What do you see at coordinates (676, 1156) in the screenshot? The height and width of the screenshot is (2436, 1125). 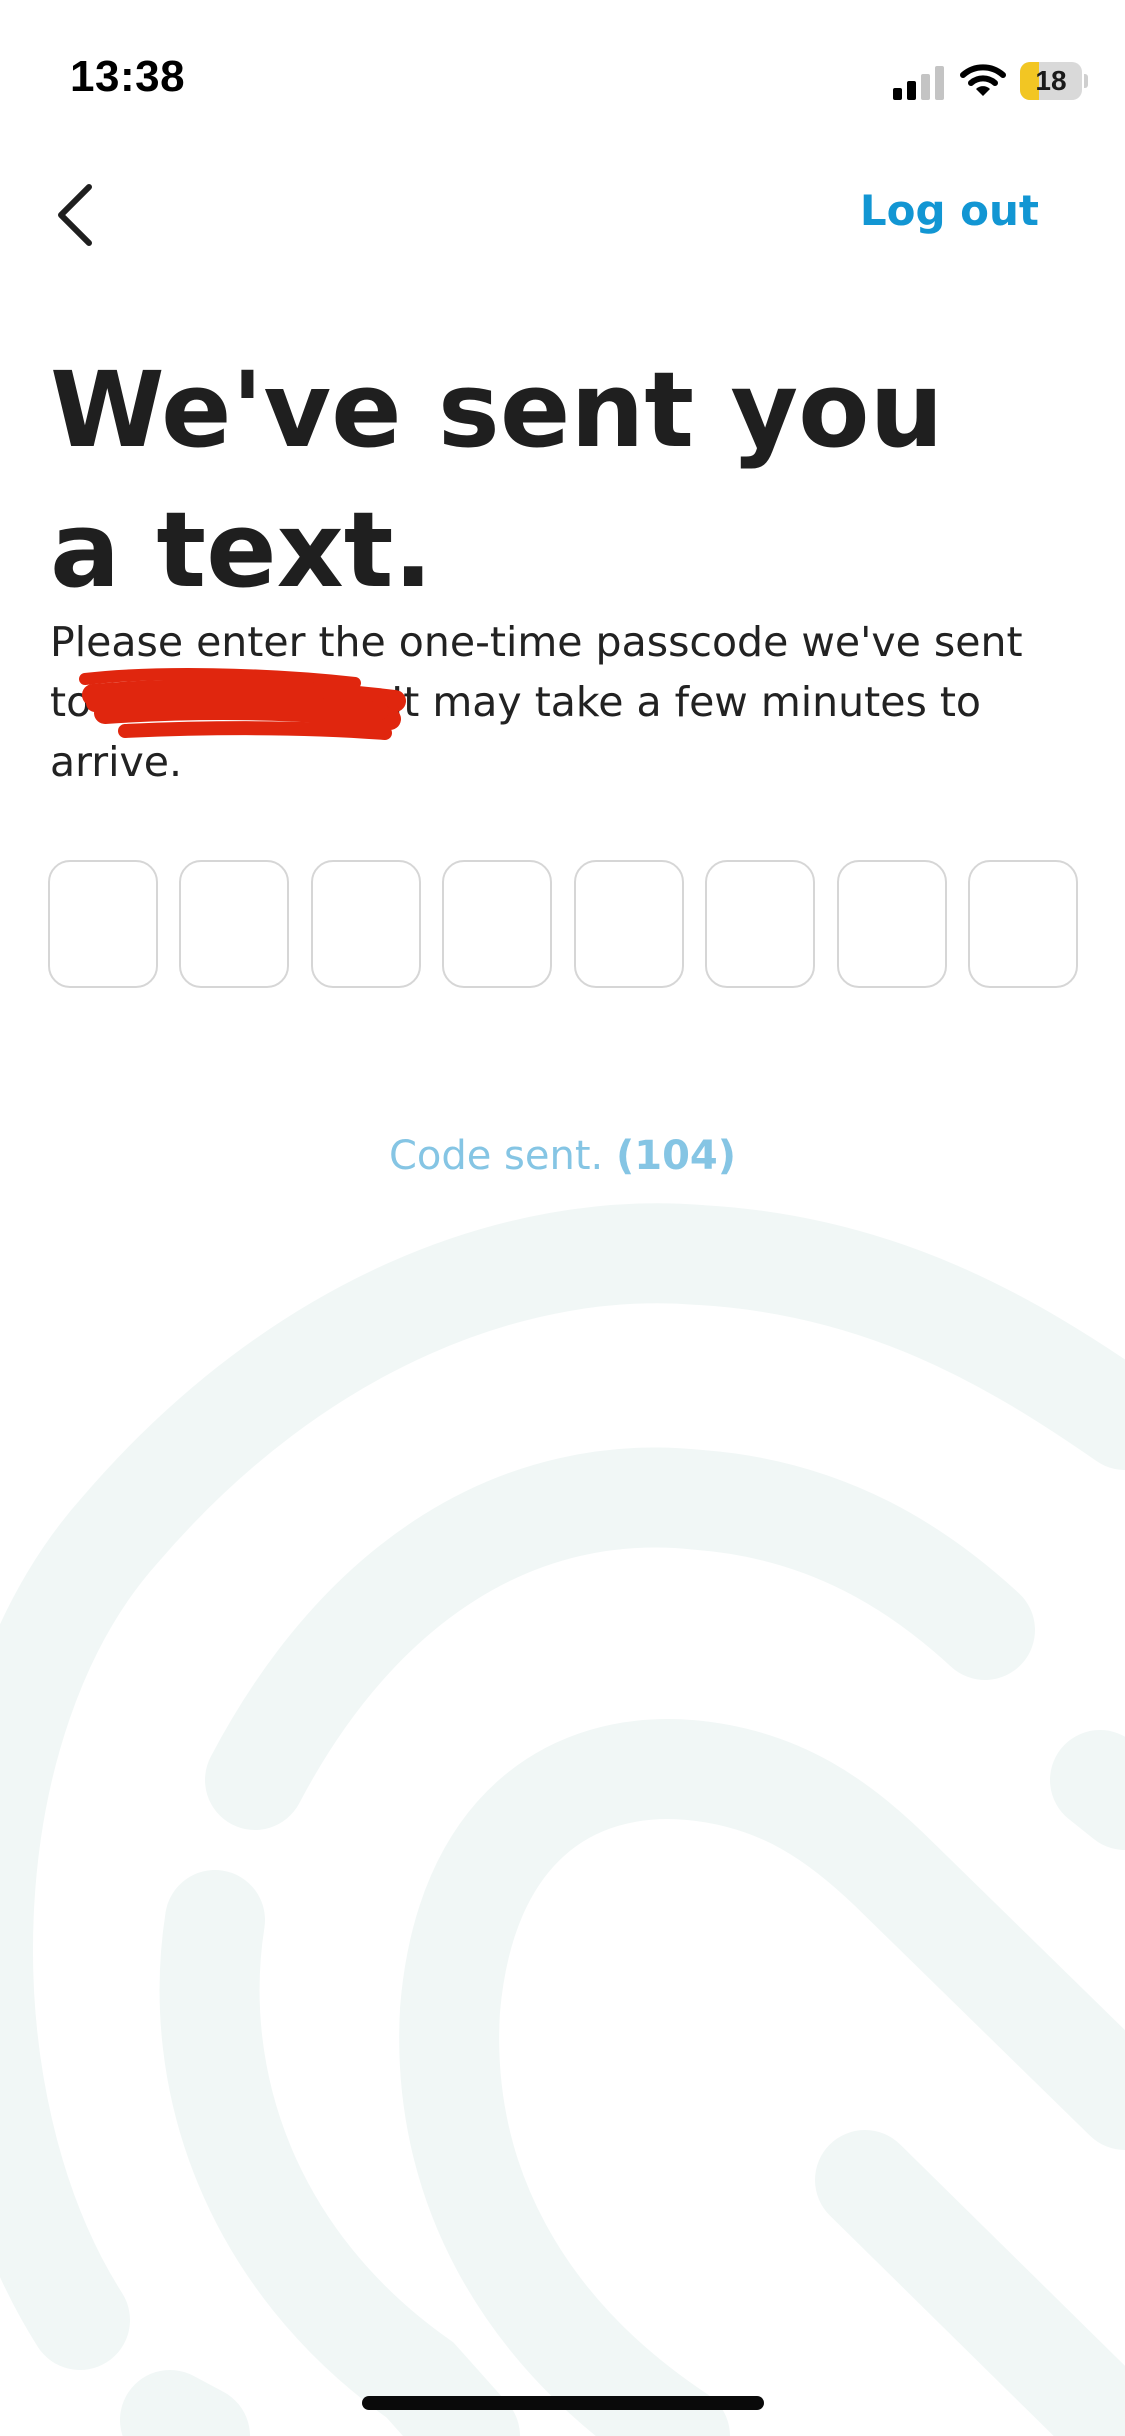 I see `resend-countdown: (104)` at bounding box center [676, 1156].